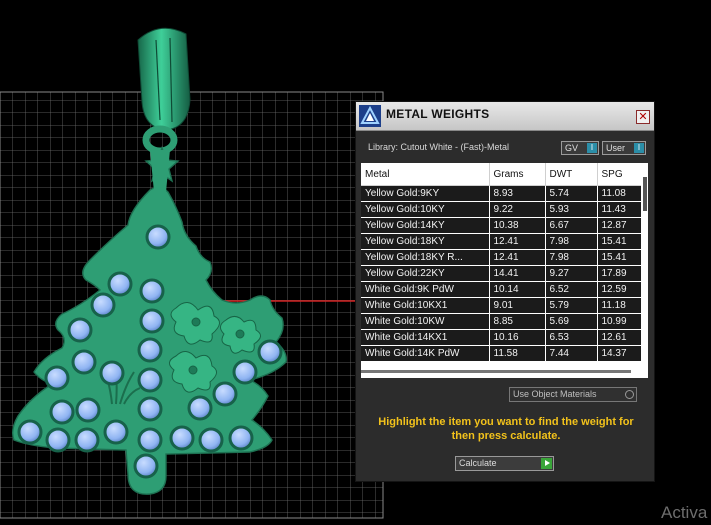 The width and height of the screenshot is (711, 525). I want to click on close-button: ✕, so click(643, 117).